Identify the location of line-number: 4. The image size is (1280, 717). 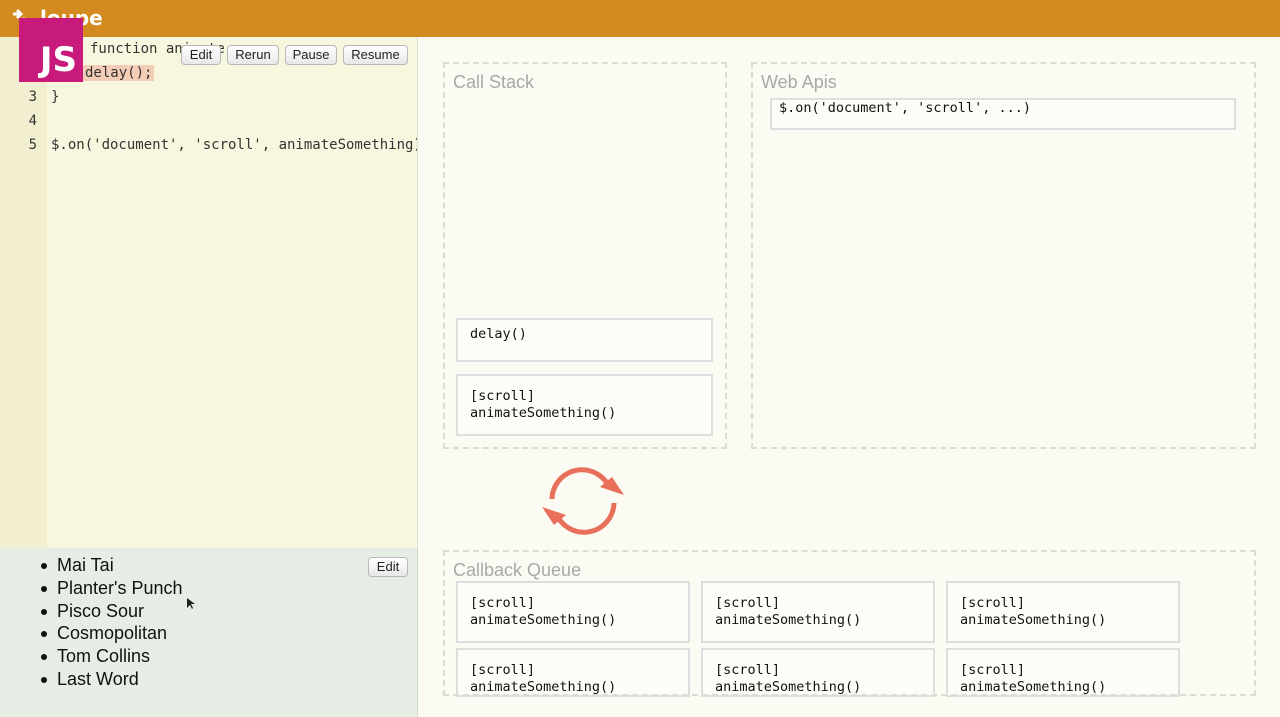
(32, 121).